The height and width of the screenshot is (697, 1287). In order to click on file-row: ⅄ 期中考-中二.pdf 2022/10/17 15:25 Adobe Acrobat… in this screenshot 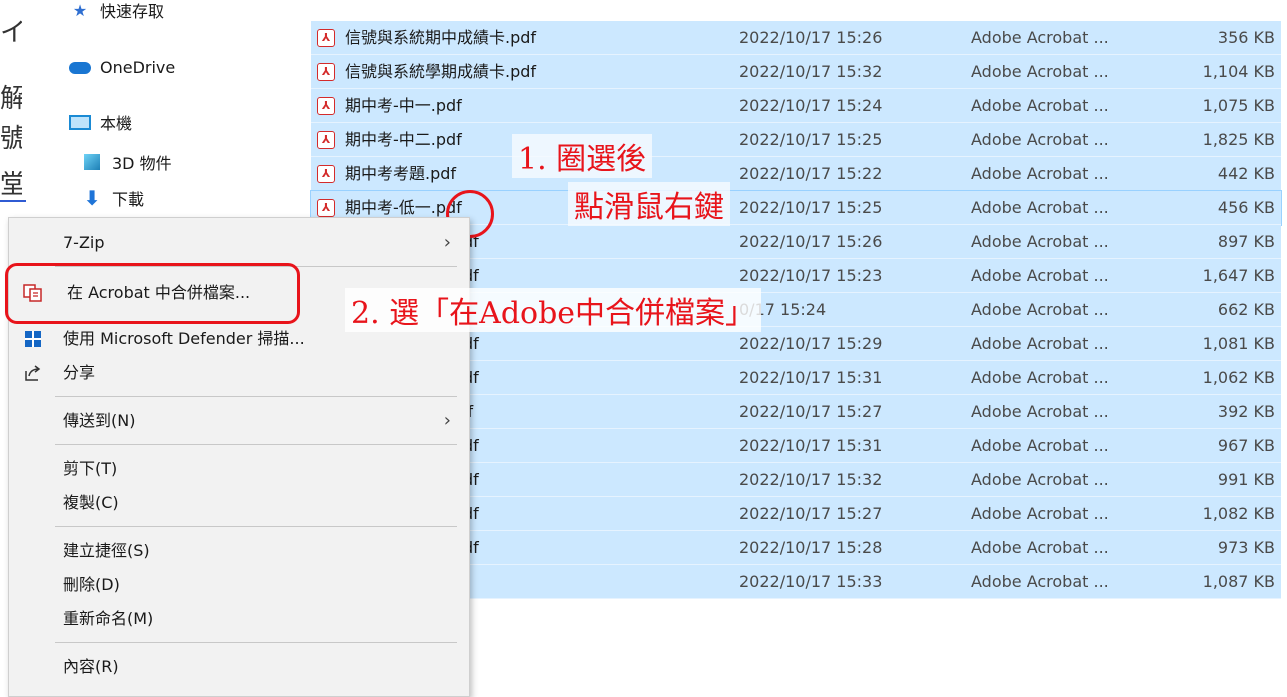, I will do `click(796, 140)`.